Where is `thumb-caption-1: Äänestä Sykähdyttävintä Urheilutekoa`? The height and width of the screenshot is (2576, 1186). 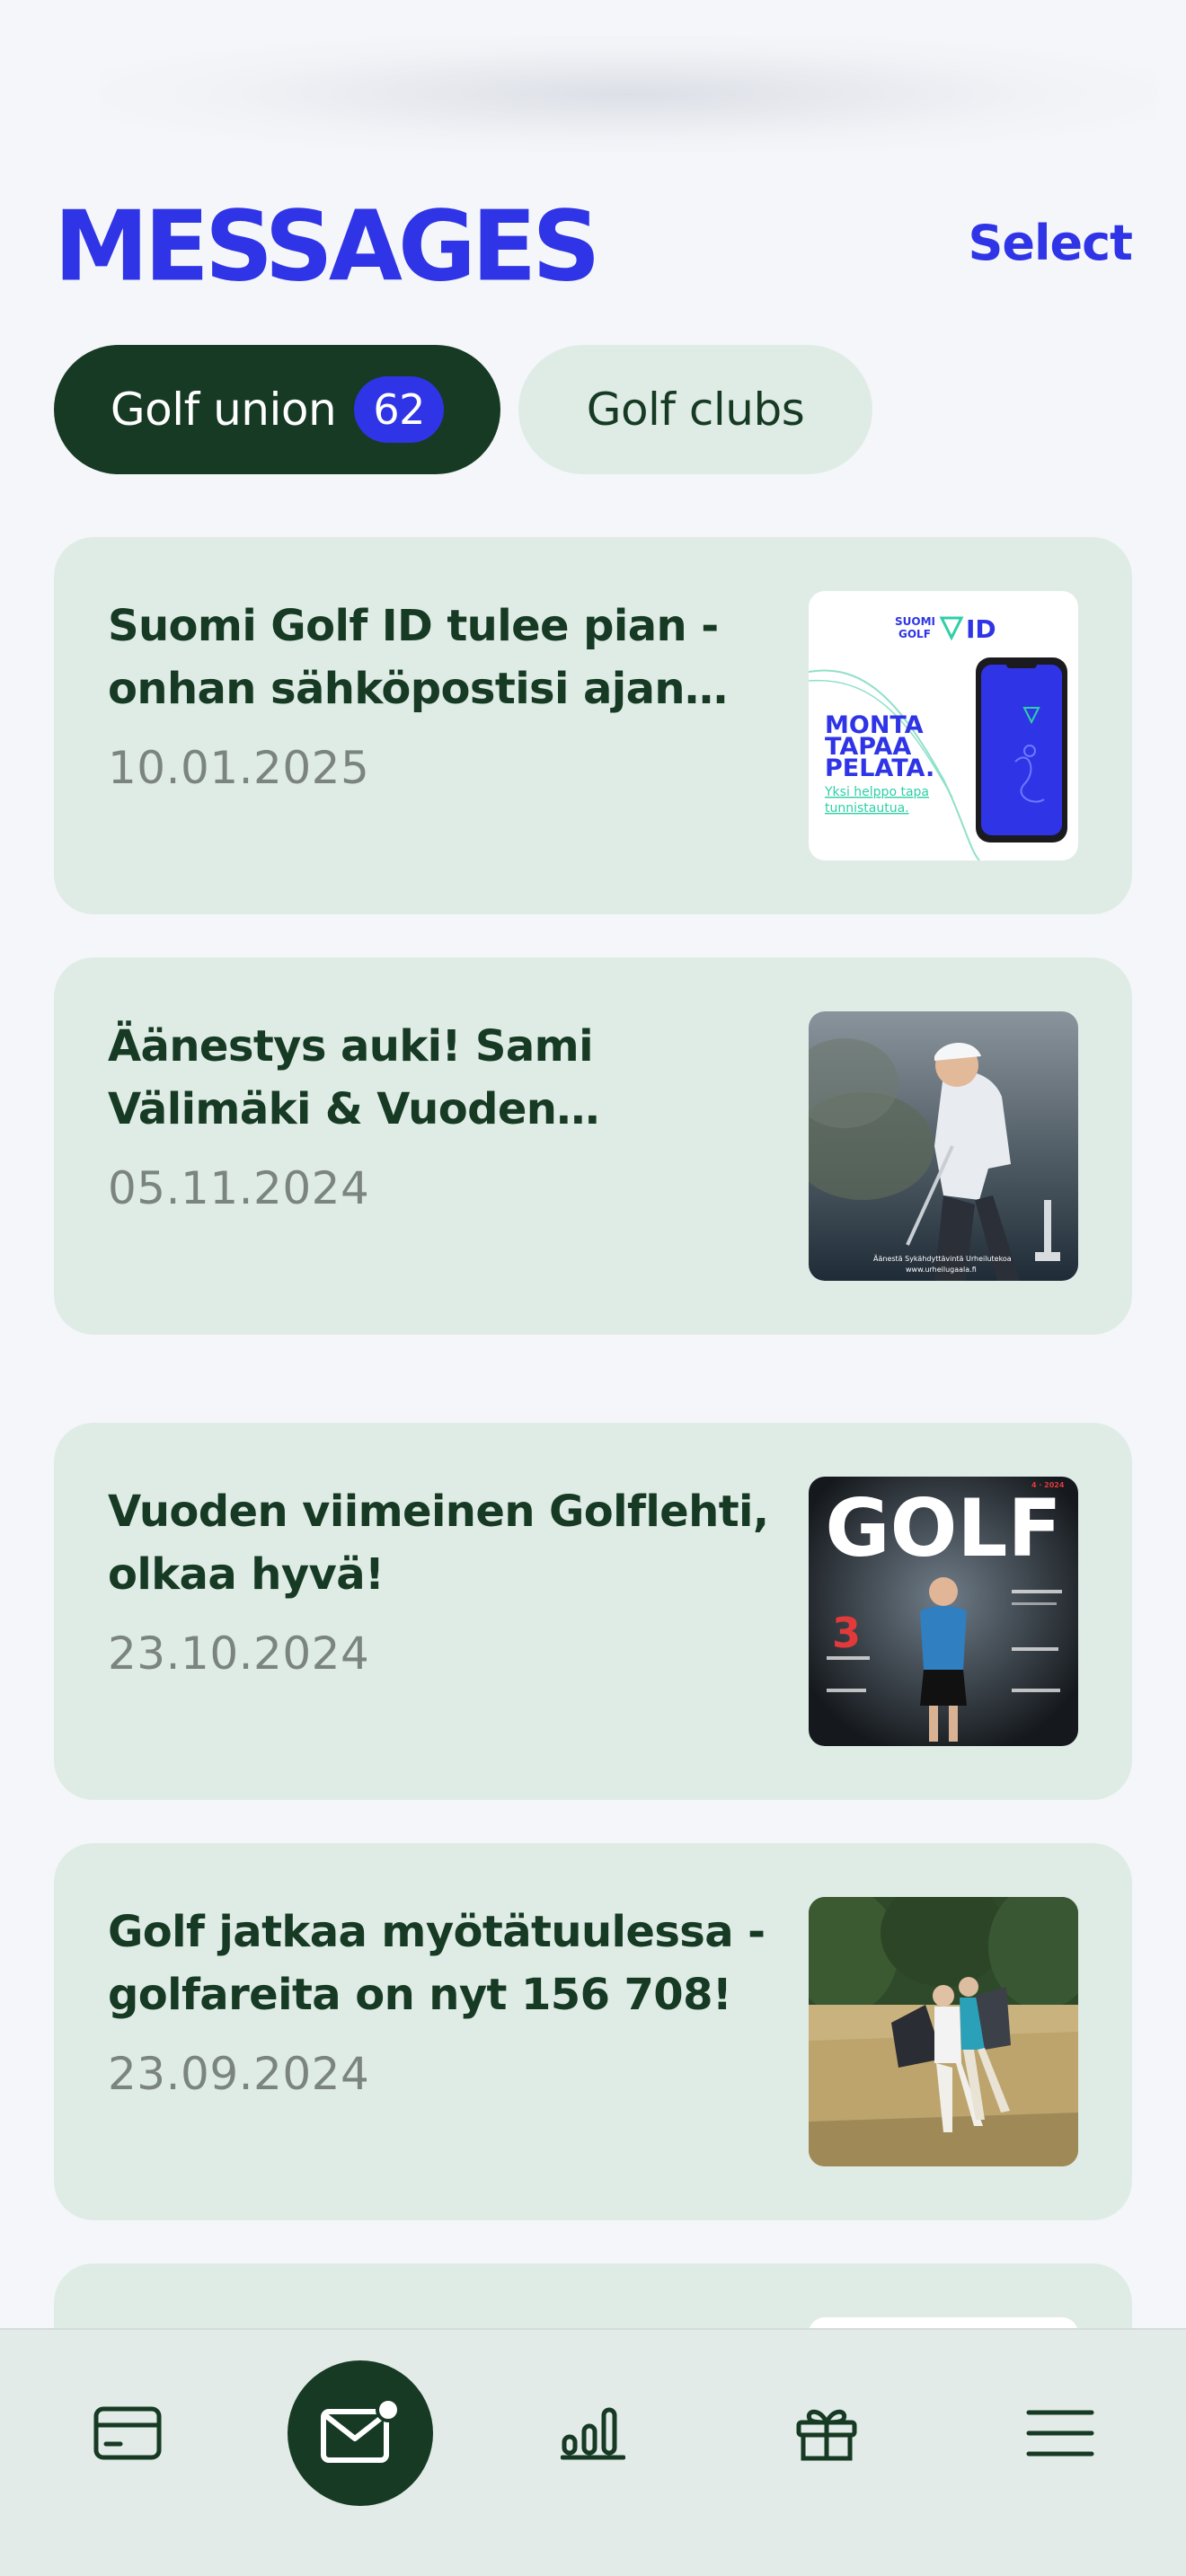
thumb-caption-1: Äänestä Sykähdyttävintä Urheilutekoa is located at coordinates (942, 1258).